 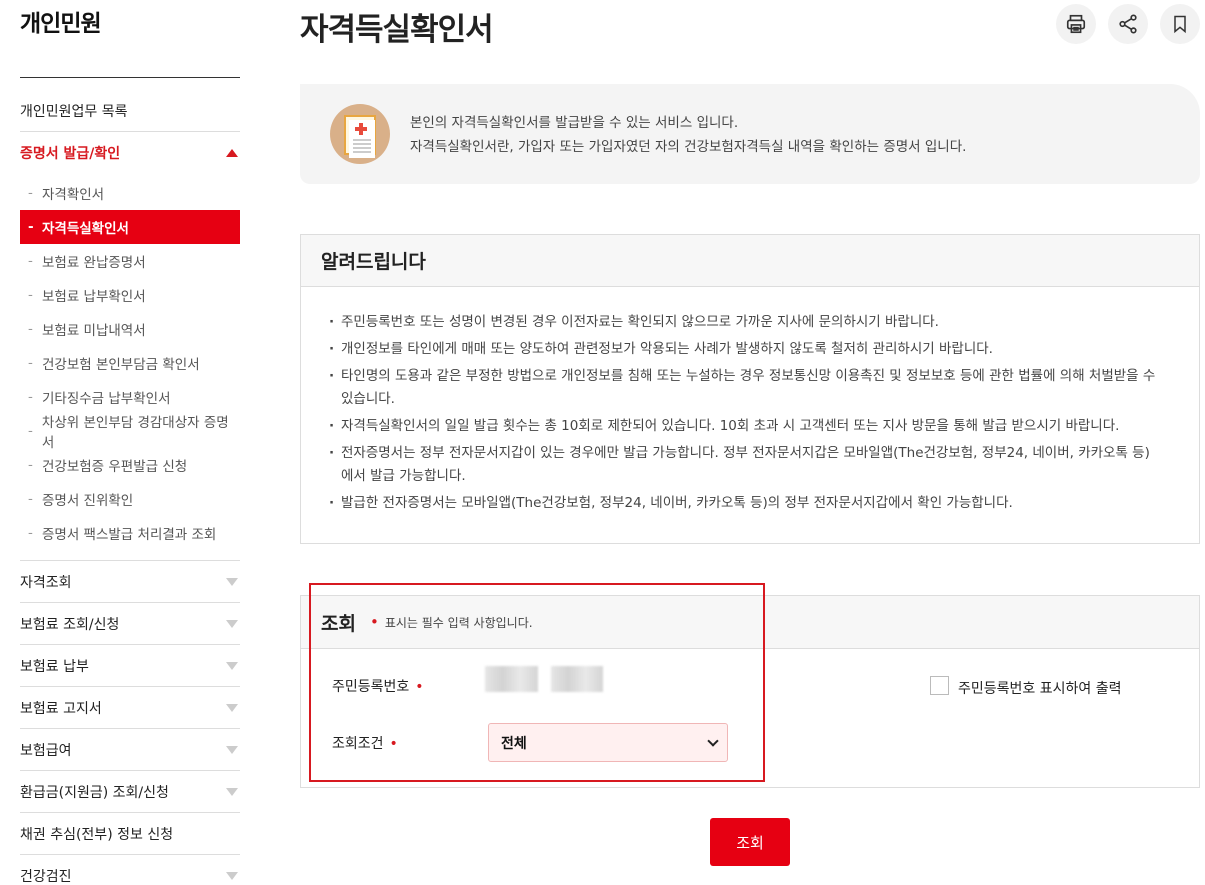 What do you see at coordinates (338, 623) in the screenshot?
I see `query-title: 조회` at bounding box center [338, 623].